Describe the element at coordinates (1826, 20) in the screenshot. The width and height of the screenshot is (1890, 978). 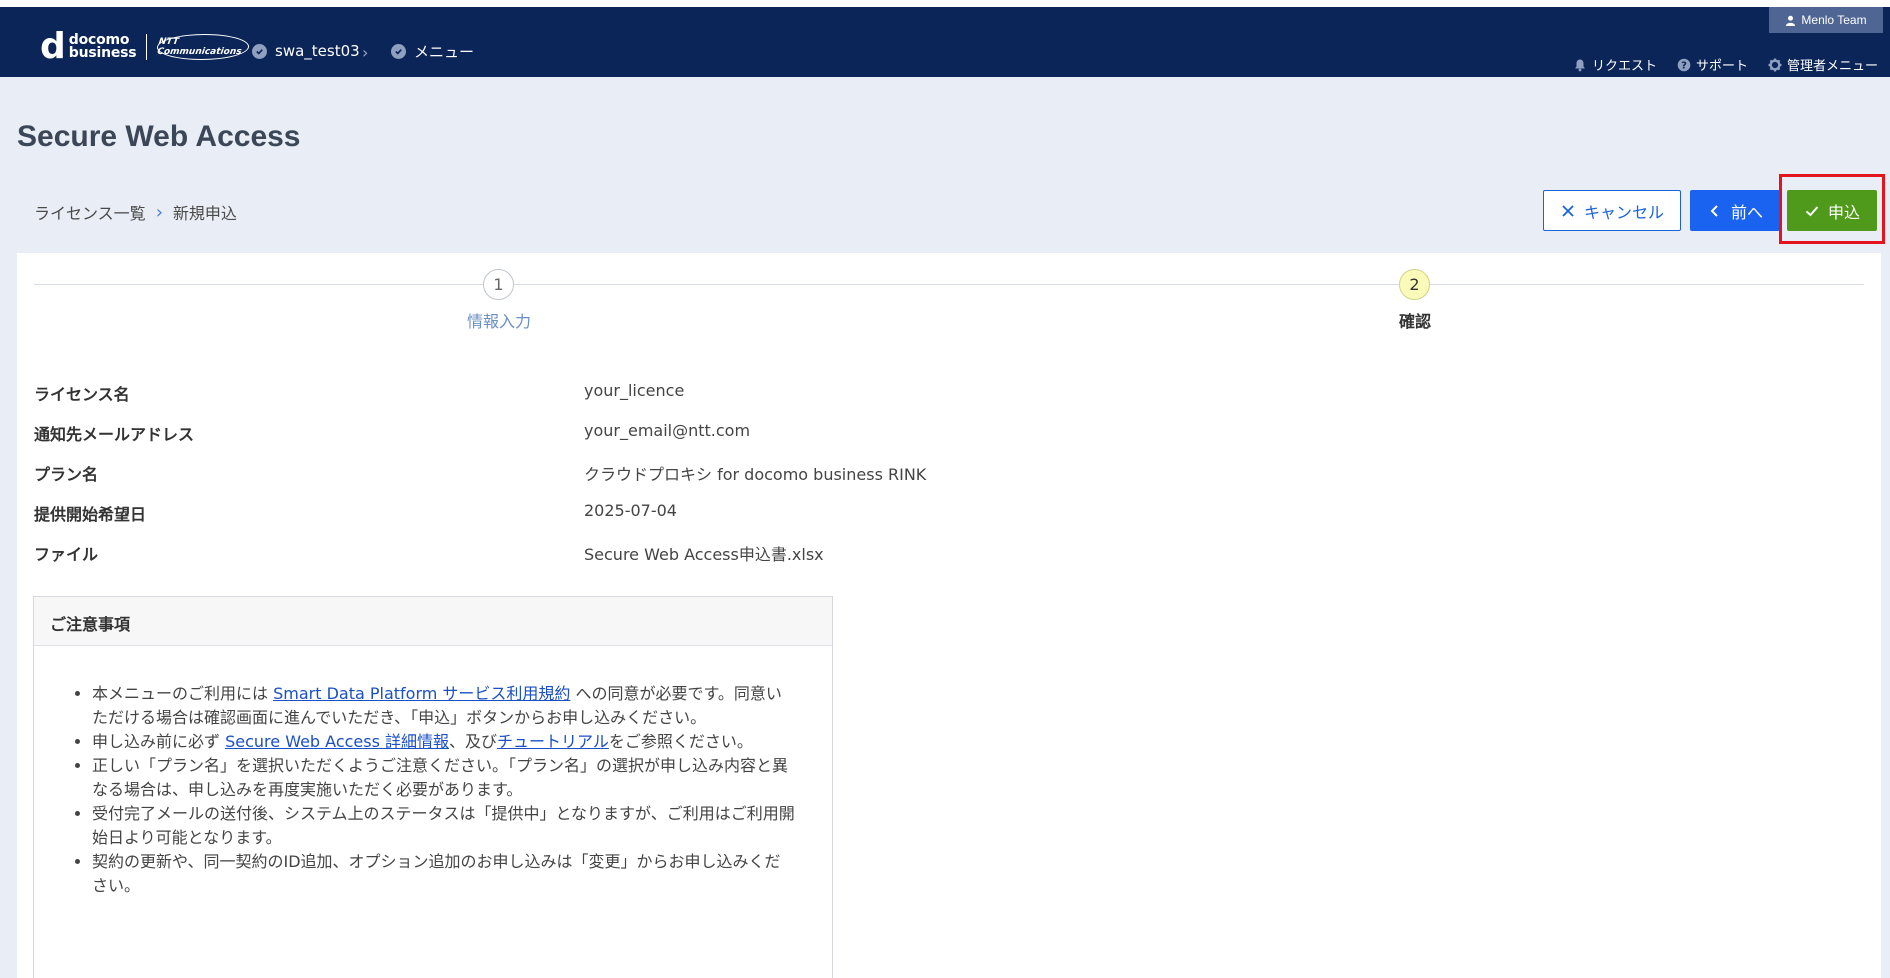
I see `user-menu-button: Menlo Team` at that location.